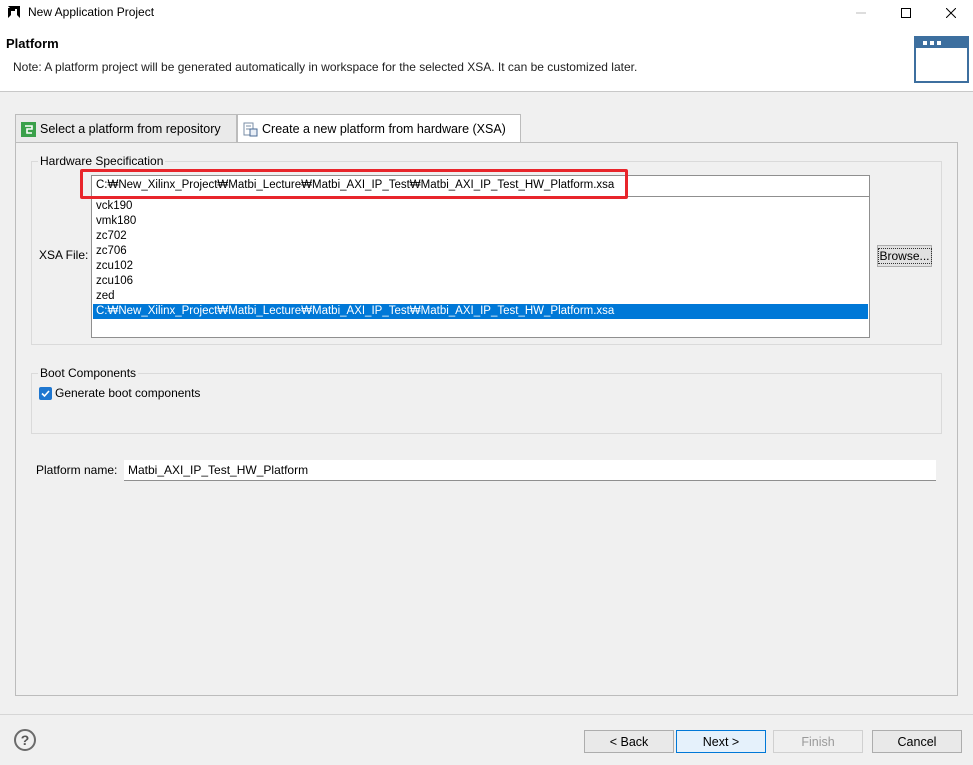 Image resolution: width=973 pixels, height=765 pixels. What do you see at coordinates (721, 741) in the screenshot?
I see `next-button: Next >` at bounding box center [721, 741].